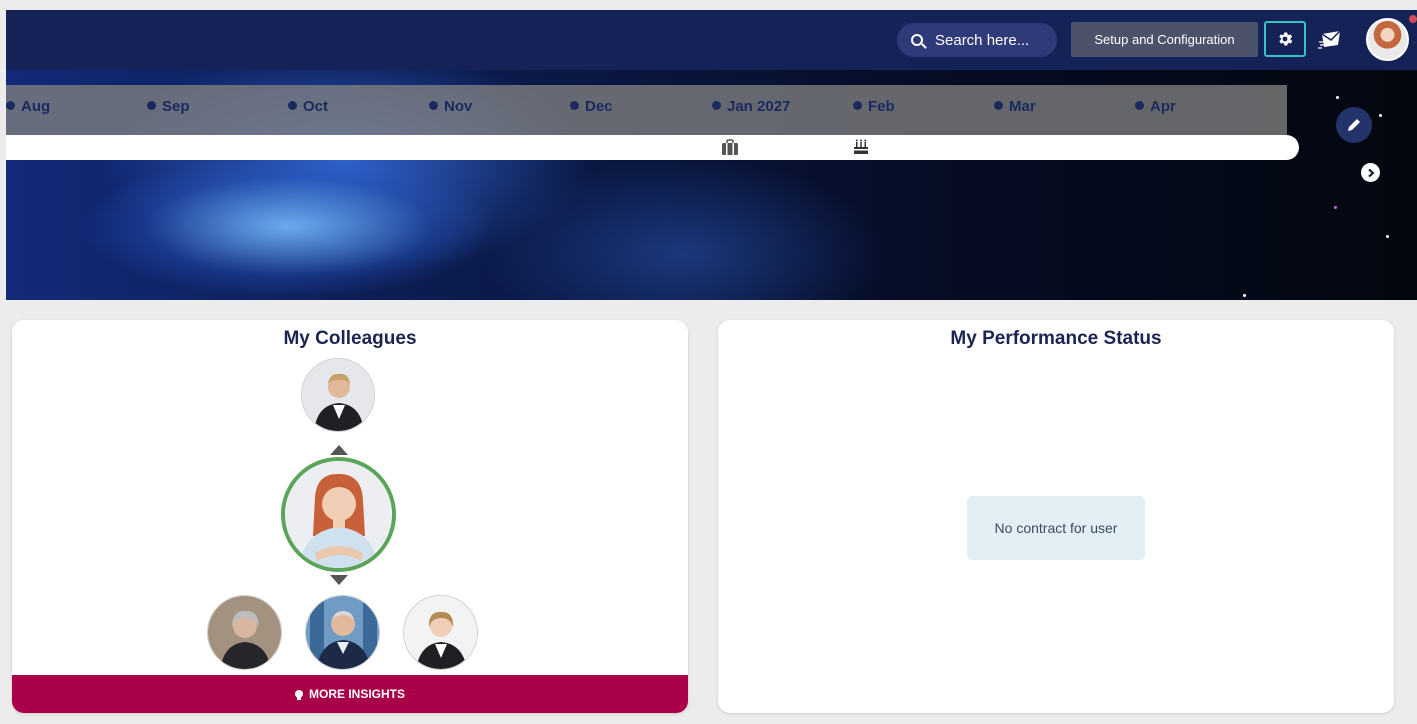  Describe the element at coordinates (652, 147) in the screenshot. I see `timeline-events-bar` at that location.